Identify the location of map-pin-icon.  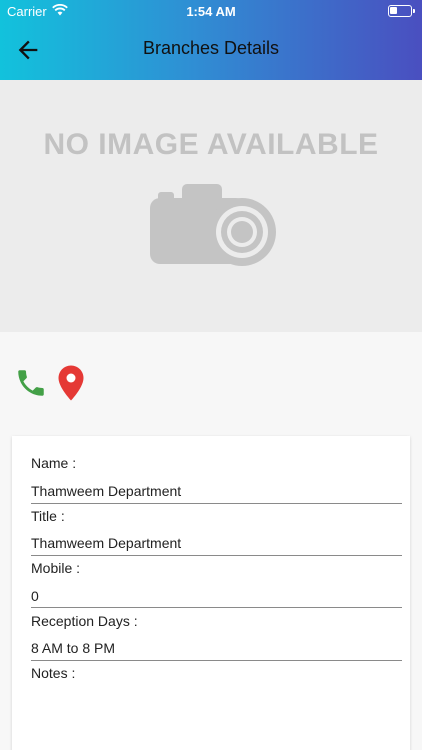
(71, 383).